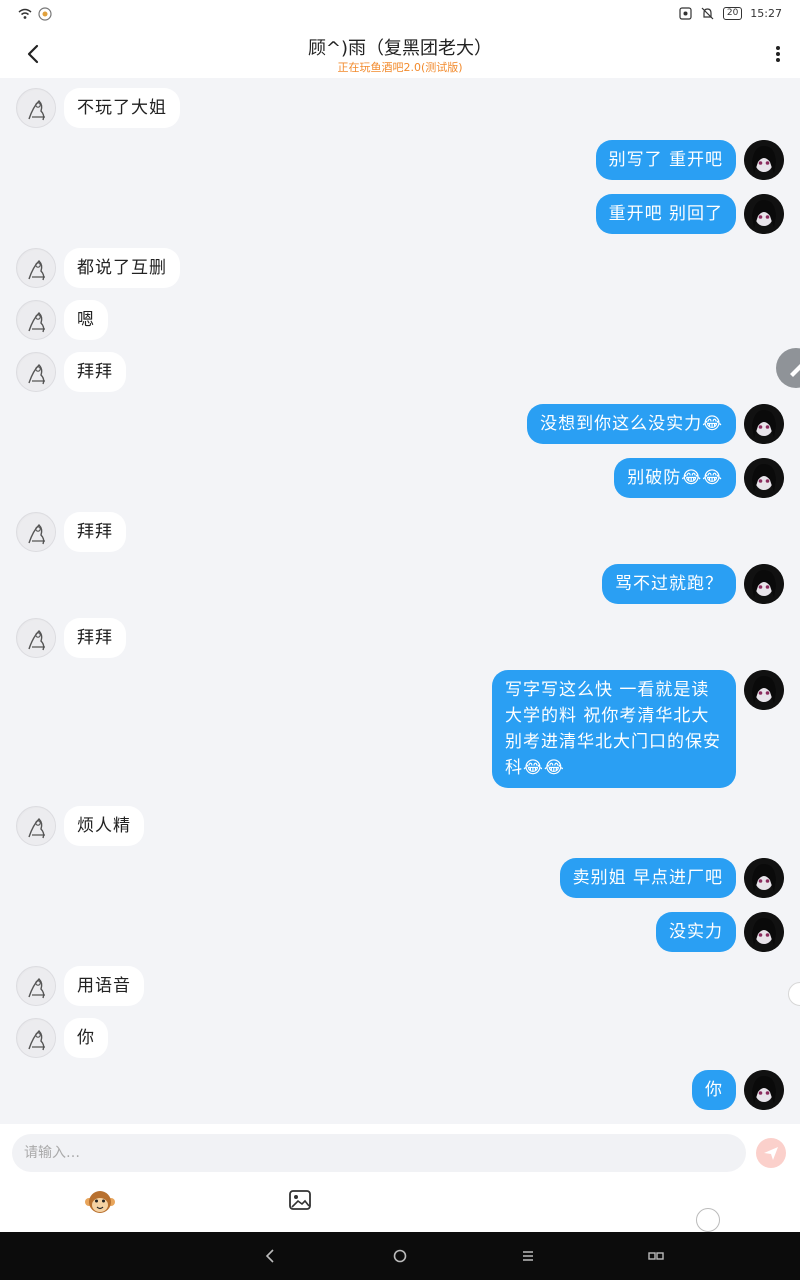 The height and width of the screenshot is (1280, 800). I want to click on message-bubble: 骂不过就跑？, so click(669, 584).